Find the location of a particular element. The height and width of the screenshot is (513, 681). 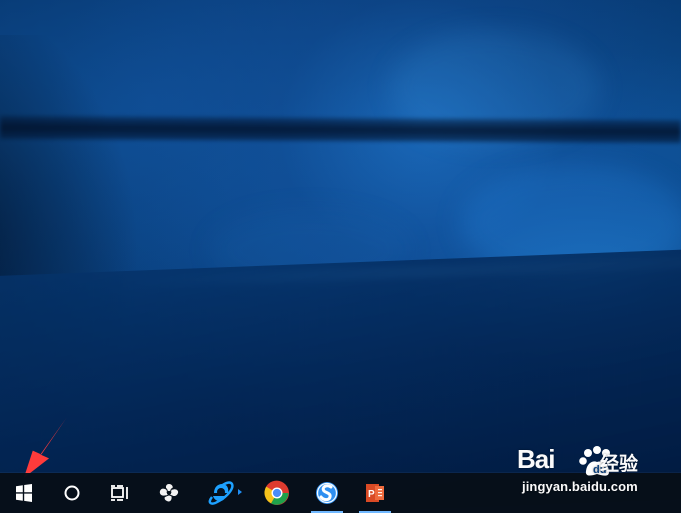

flower-app-icon is located at coordinates (169, 493).